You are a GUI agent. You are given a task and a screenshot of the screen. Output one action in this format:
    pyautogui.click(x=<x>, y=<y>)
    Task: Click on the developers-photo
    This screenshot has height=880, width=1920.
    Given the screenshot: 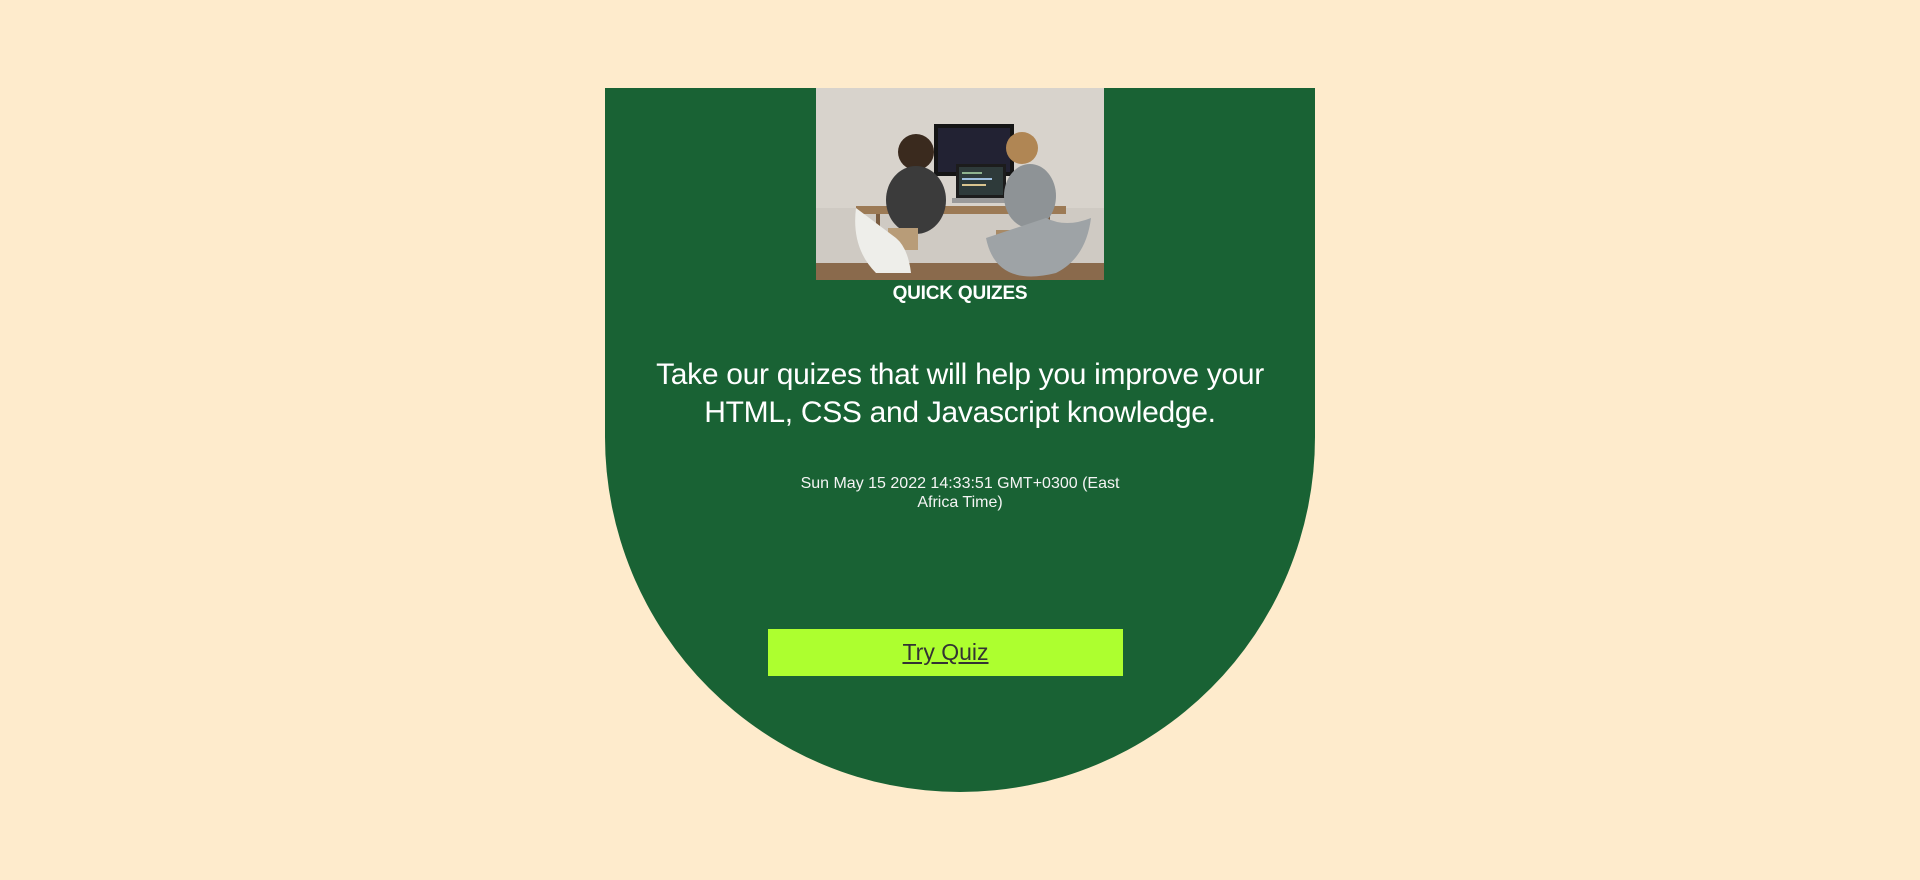 What is the action you would take?
    pyautogui.click(x=960, y=184)
    